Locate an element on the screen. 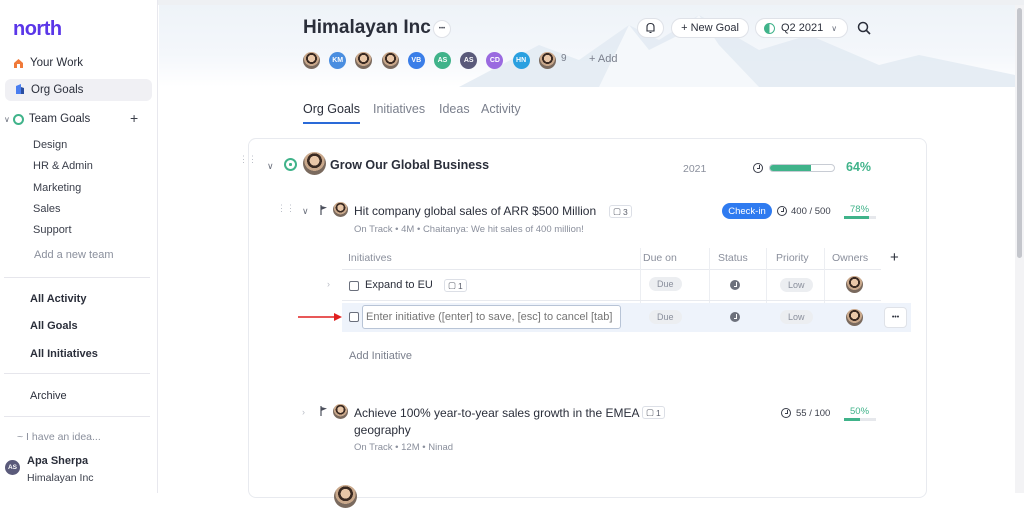  sidebar-item-org-goals: Org Goals is located at coordinates (78, 90).